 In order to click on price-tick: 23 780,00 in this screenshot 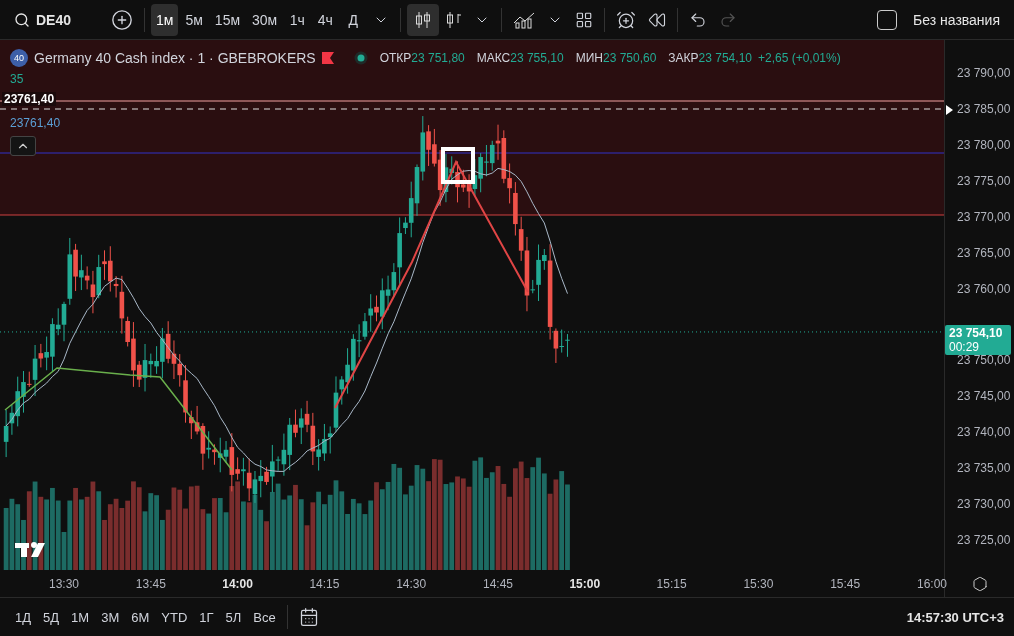, I will do `click(984, 144)`.